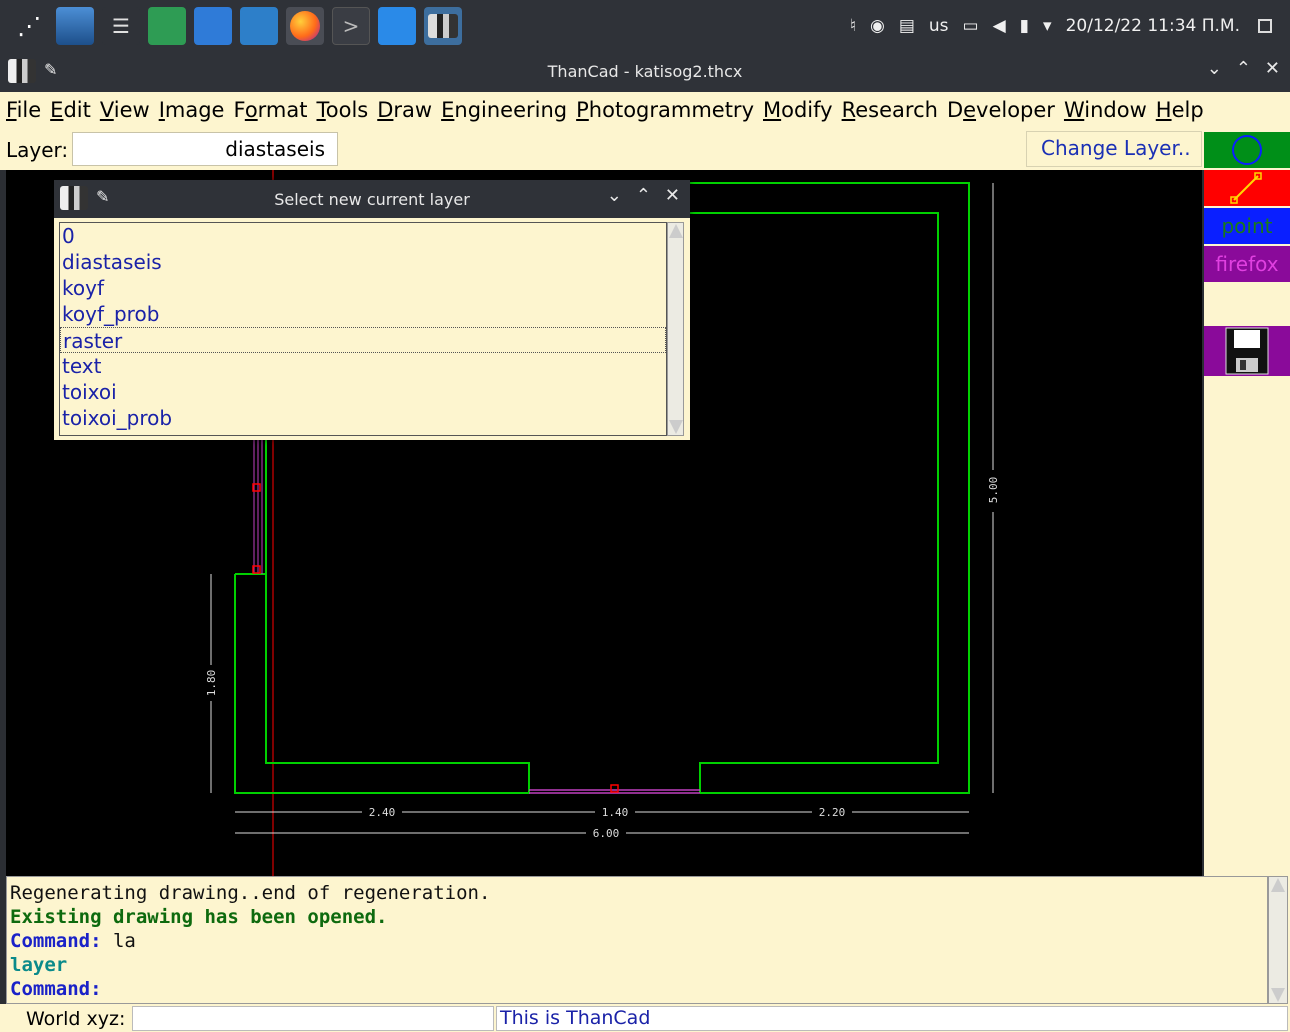  I want to click on dialog-titlebar: ✎ Select new current layer ⌄ ⌃ ✕, so click(372, 199).